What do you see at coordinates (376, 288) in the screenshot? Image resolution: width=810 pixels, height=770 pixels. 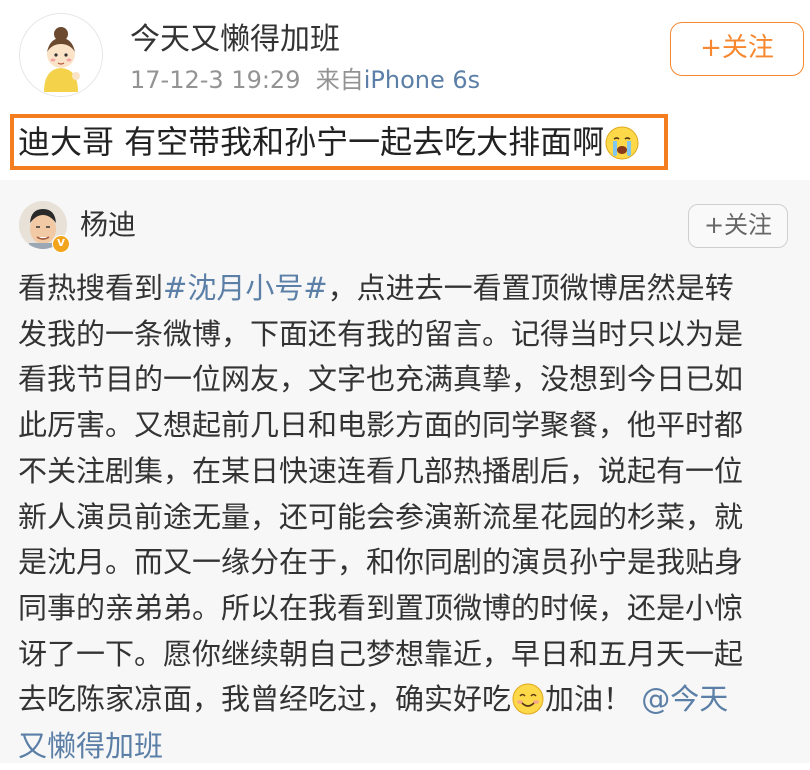 I see `text-line: 看热搜看到#沈月小号#，点进去一看置顶微博居然是转` at bounding box center [376, 288].